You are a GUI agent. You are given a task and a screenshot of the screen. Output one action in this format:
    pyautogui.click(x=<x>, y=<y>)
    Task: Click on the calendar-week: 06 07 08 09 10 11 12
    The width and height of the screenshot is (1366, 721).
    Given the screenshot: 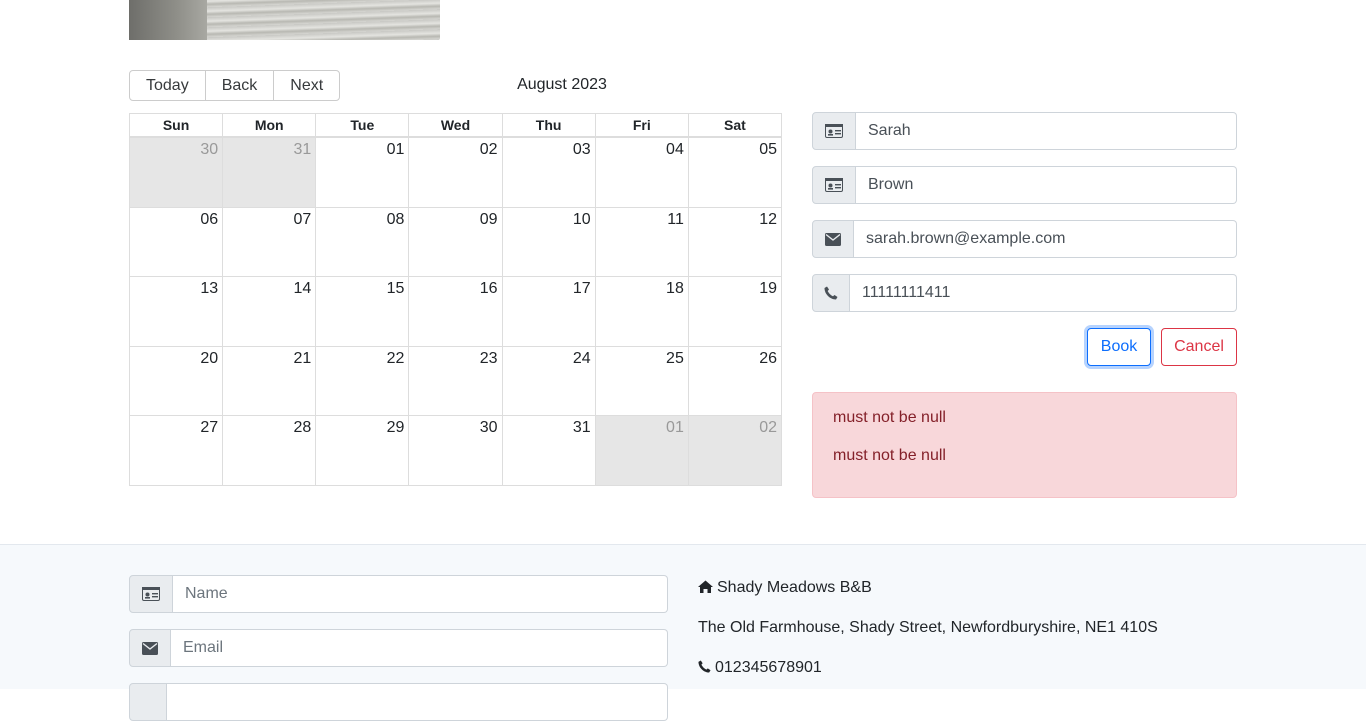 What is the action you would take?
    pyautogui.click(x=455, y=241)
    